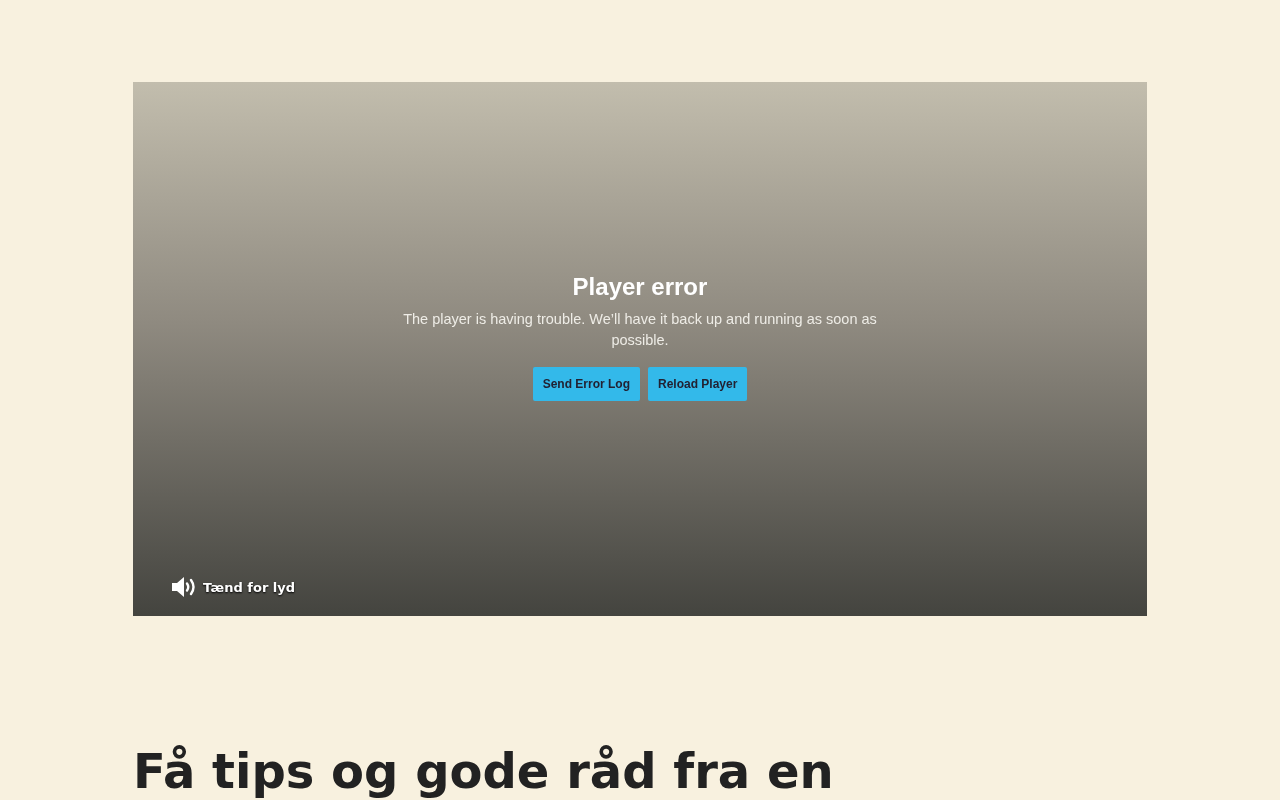  What do you see at coordinates (484, 771) in the screenshot?
I see `section-heading: Få tips og gode råd fra en` at bounding box center [484, 771].